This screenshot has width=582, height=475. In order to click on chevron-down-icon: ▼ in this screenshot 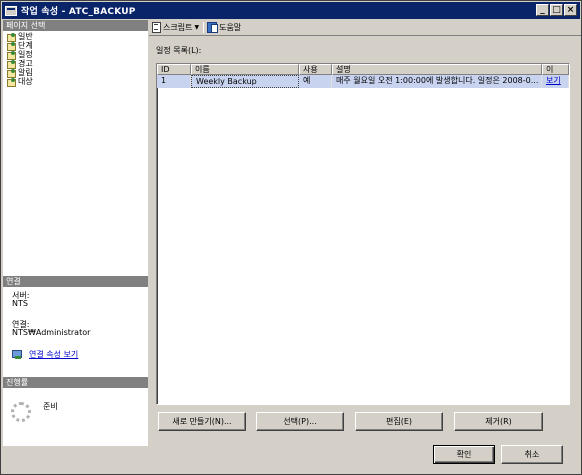, I will do `click(196, 27)`.